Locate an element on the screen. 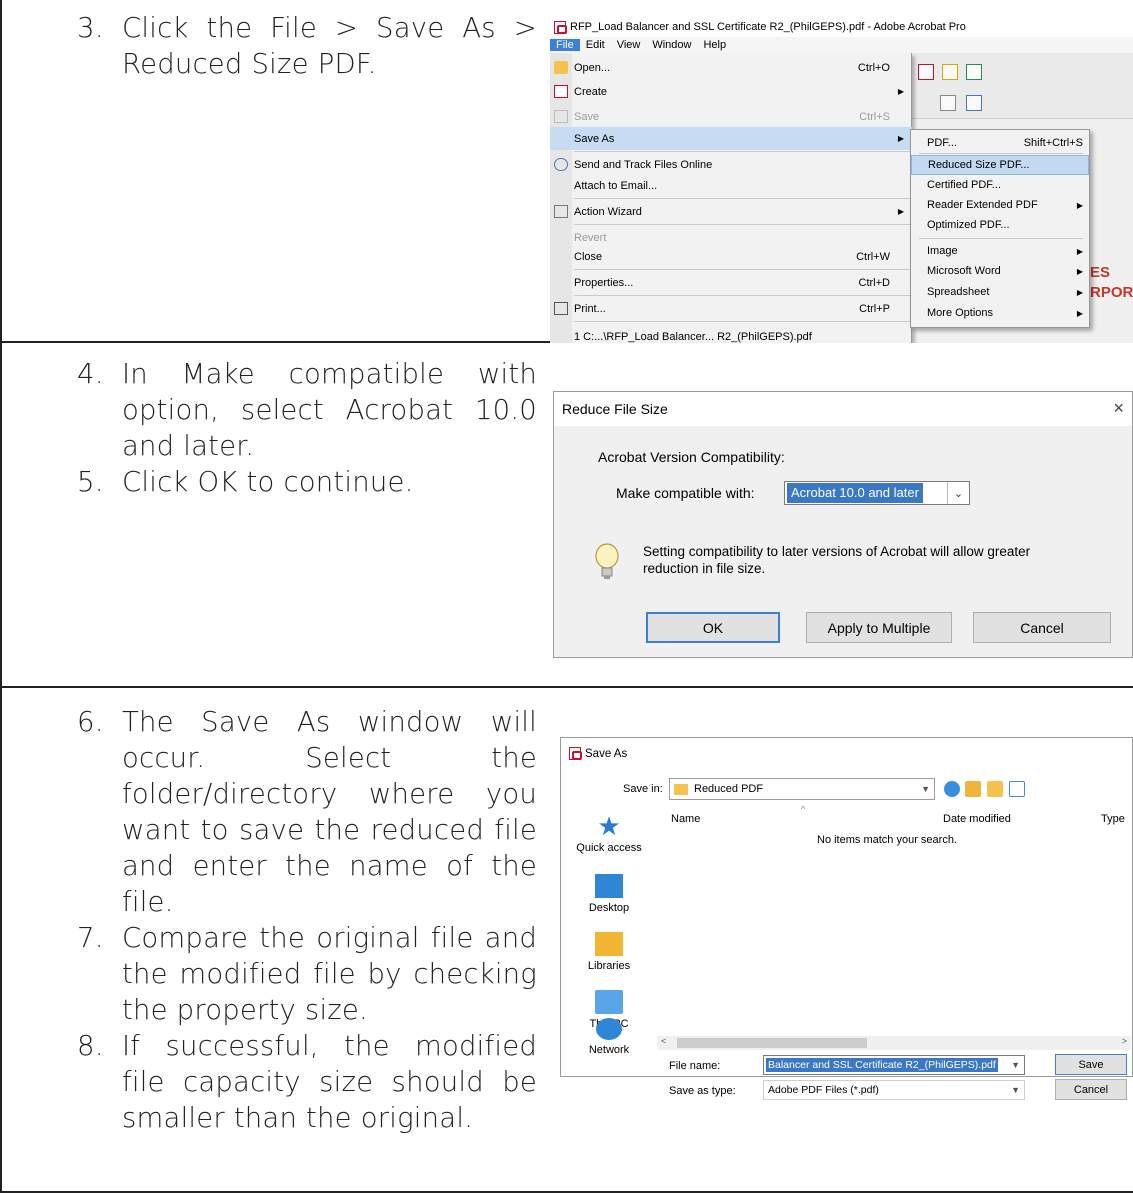 Image resolution: width=1133 pixels, height=1193 pixels. menu-item-save: Save Ctrl+S is located at coordinates (731, 116).